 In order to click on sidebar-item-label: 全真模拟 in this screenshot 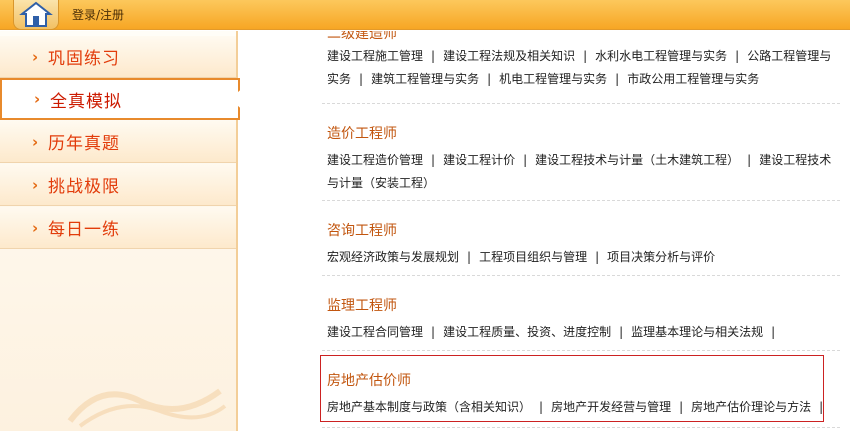, I will do `click(86, 101)`.